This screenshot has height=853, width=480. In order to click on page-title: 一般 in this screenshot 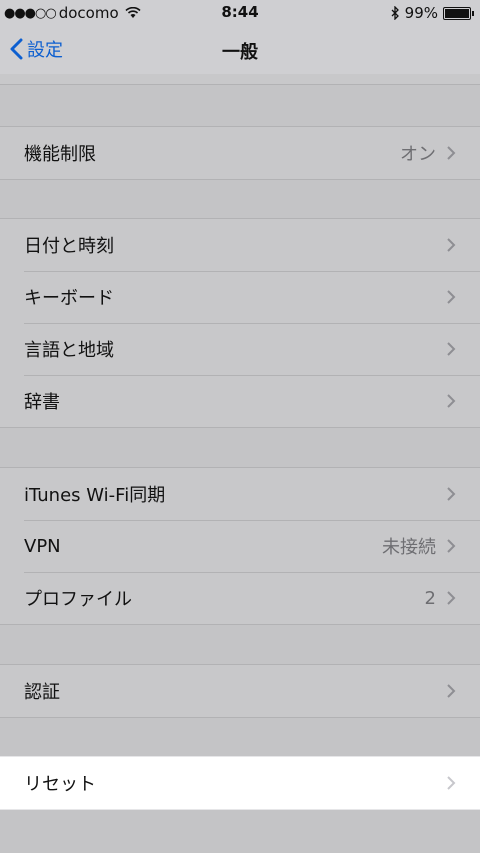, I will do `click(240, 52)`.